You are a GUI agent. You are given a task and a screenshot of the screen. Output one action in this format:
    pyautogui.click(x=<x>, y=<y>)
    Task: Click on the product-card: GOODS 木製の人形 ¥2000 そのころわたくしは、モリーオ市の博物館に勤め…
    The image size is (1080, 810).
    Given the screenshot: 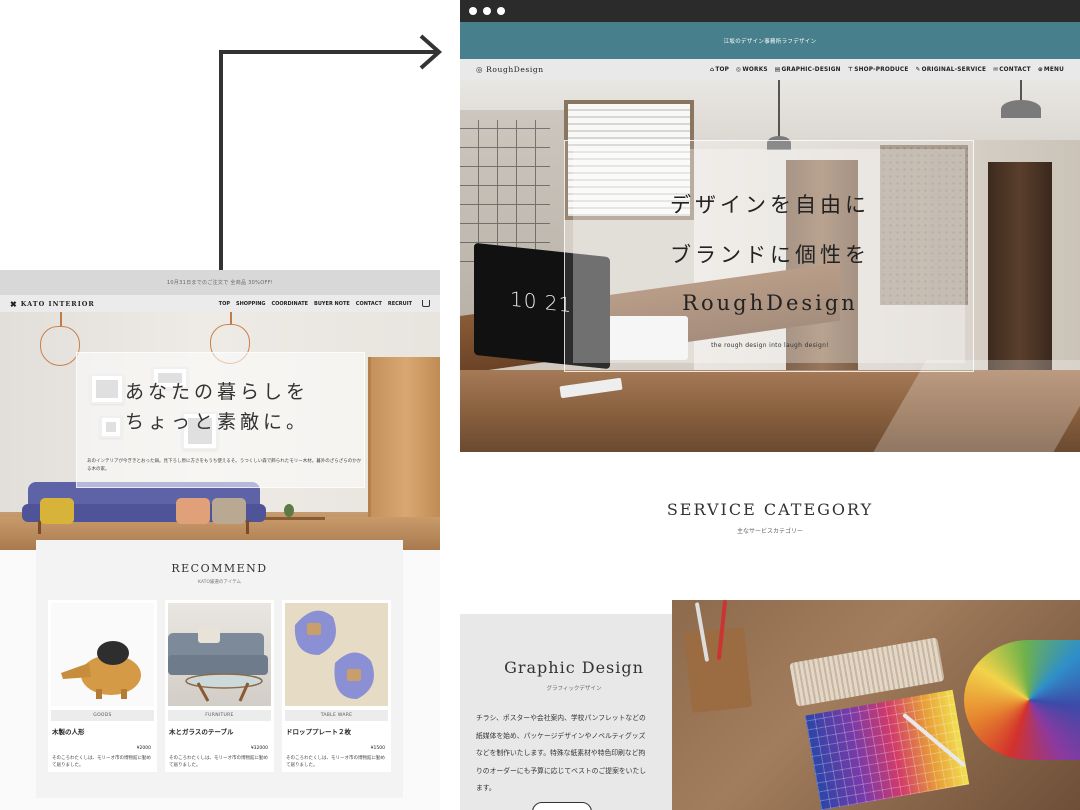 What is the action you would take?
    pyautogui.click(x=102, y=686)
    